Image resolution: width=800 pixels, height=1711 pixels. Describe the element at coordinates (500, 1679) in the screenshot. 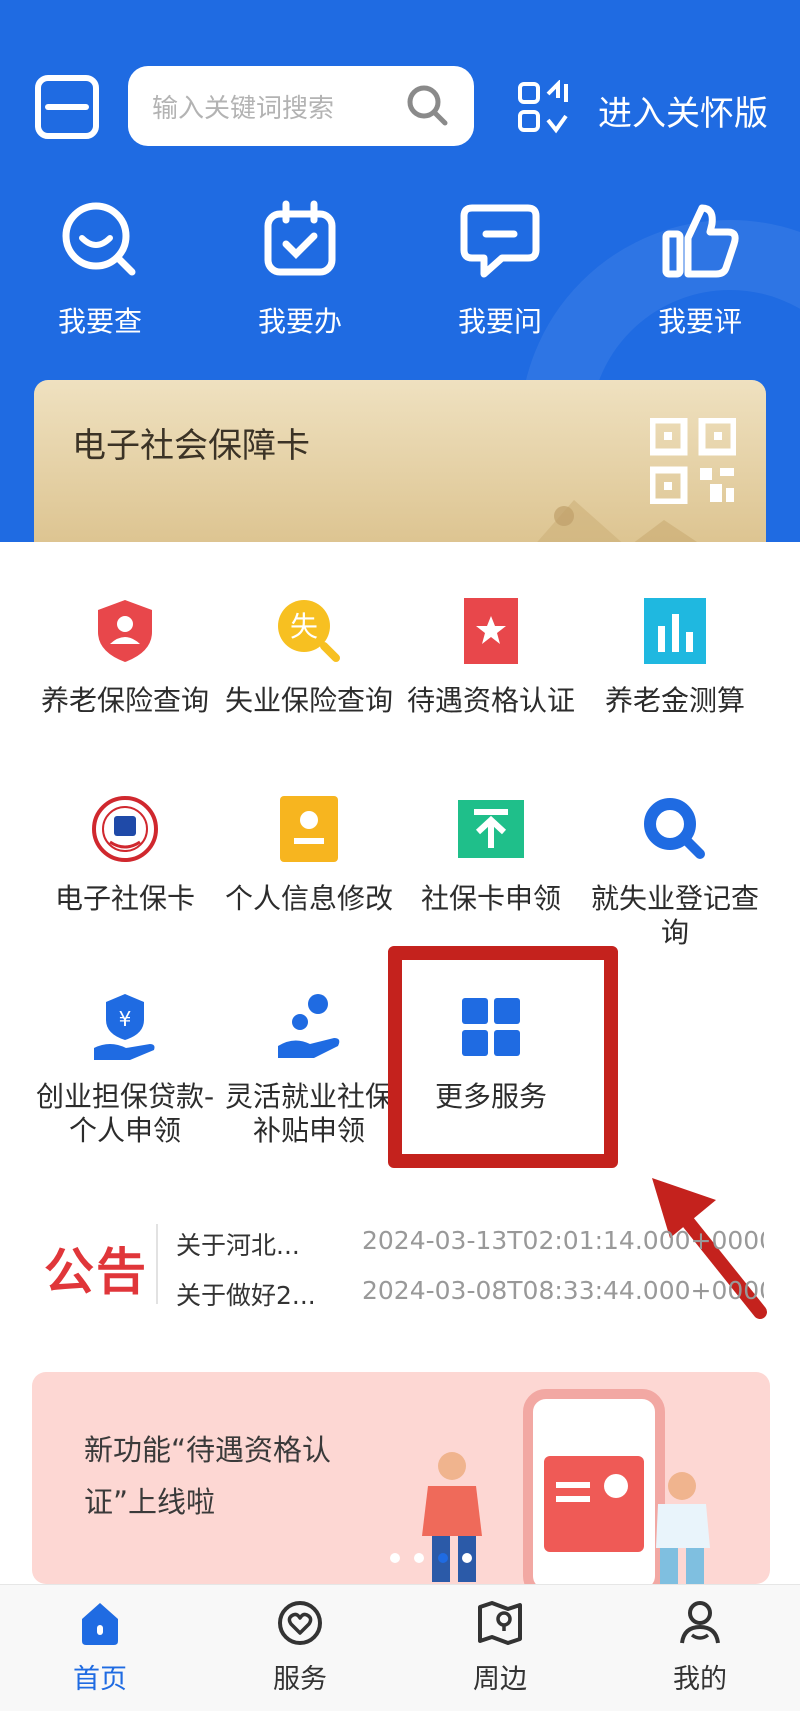

I see `nav-label: 周边` at that location.